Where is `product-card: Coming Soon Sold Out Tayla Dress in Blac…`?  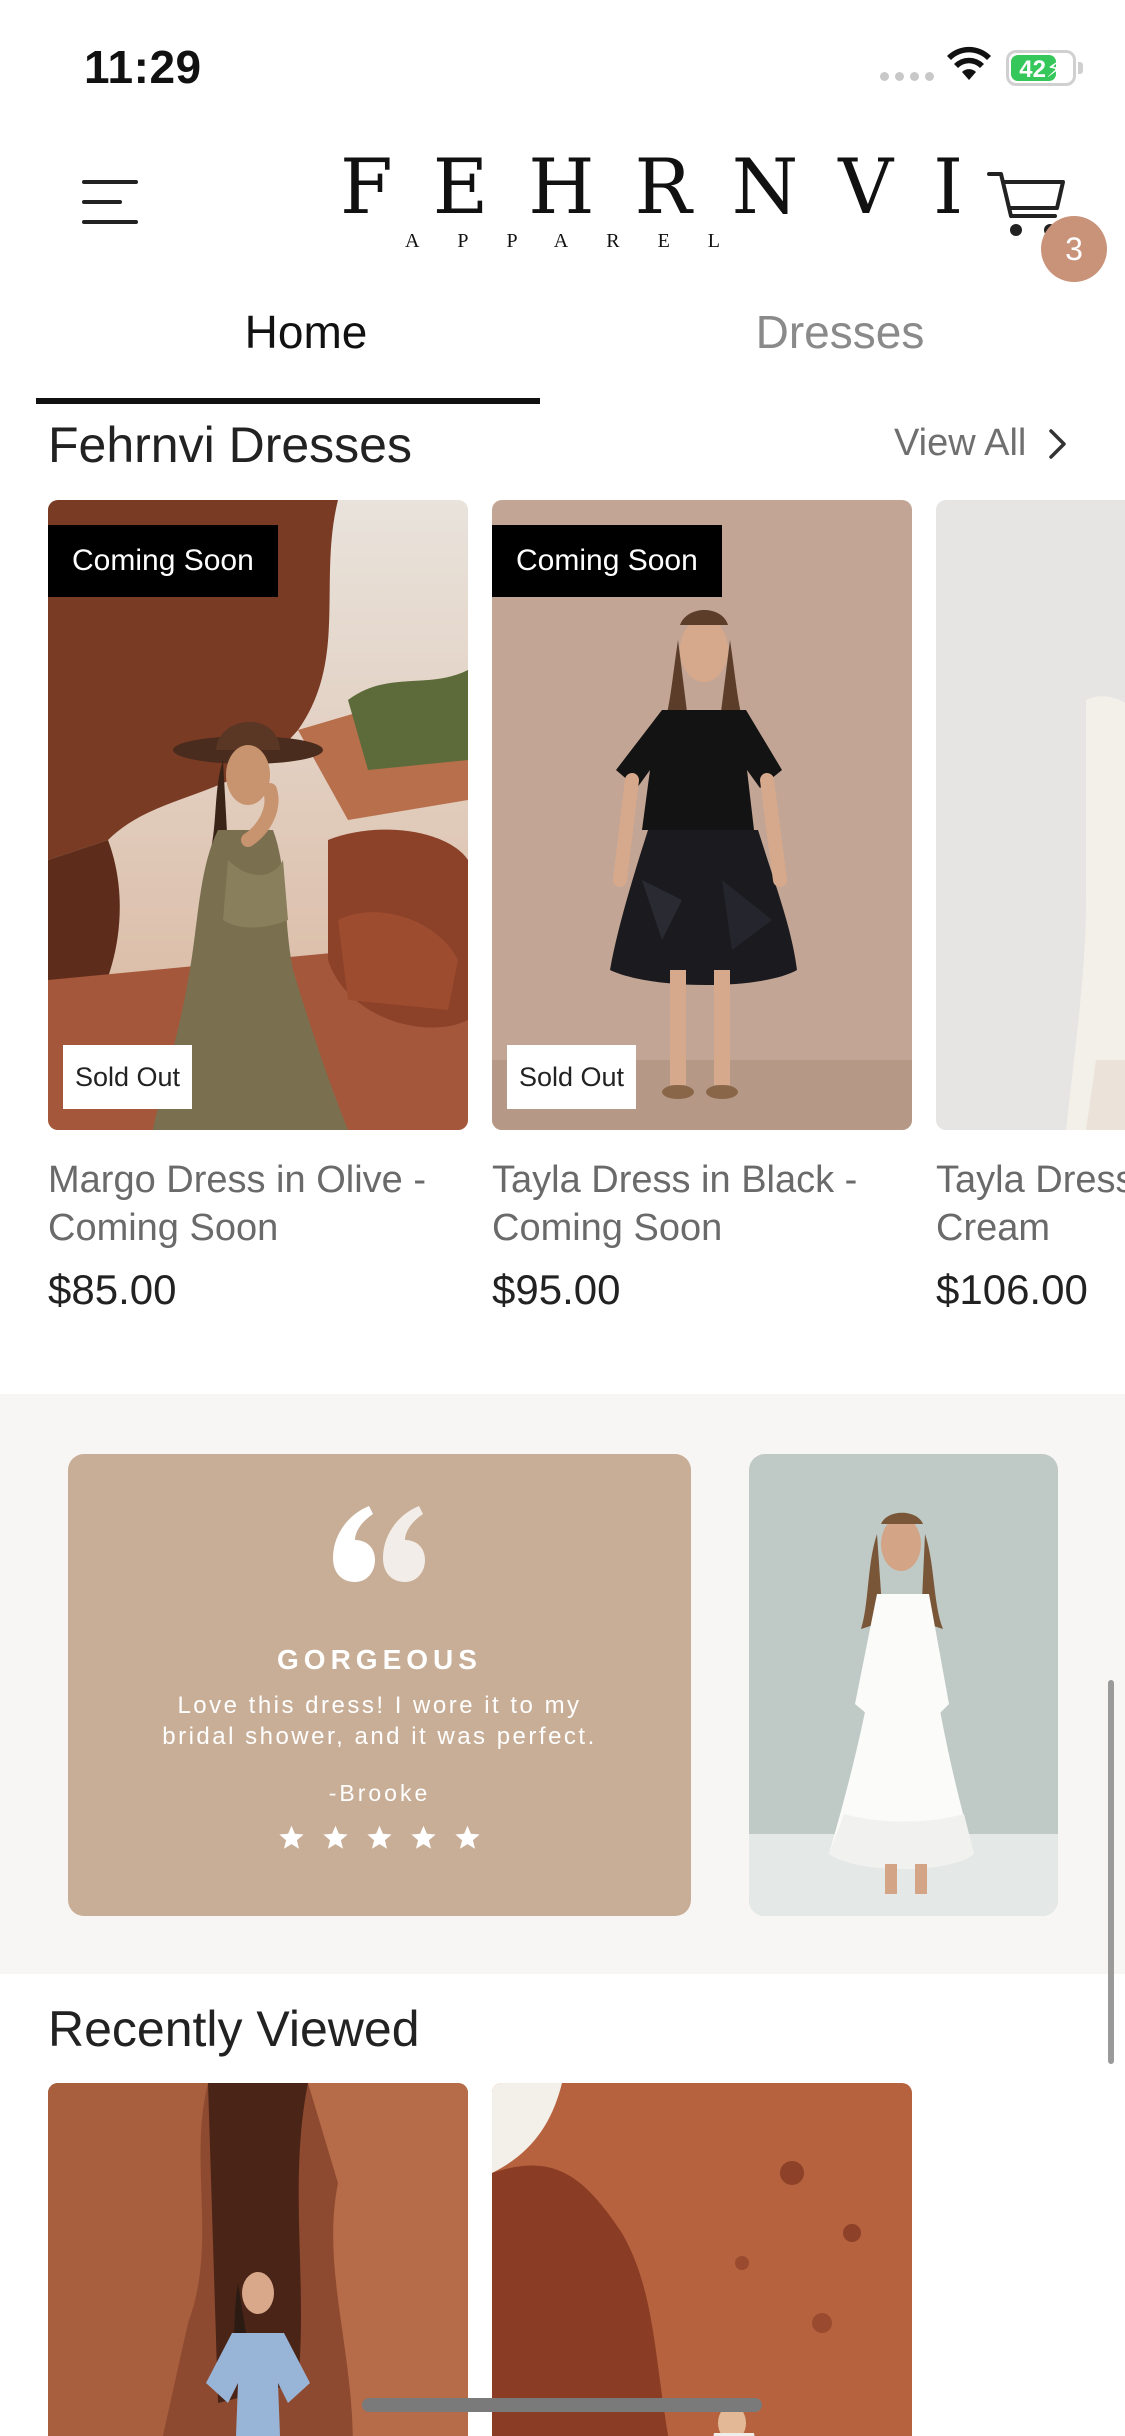
product-card: Coming Soon Sold Out Tayla Dress in Blac… is located at coordinates (702, 907).